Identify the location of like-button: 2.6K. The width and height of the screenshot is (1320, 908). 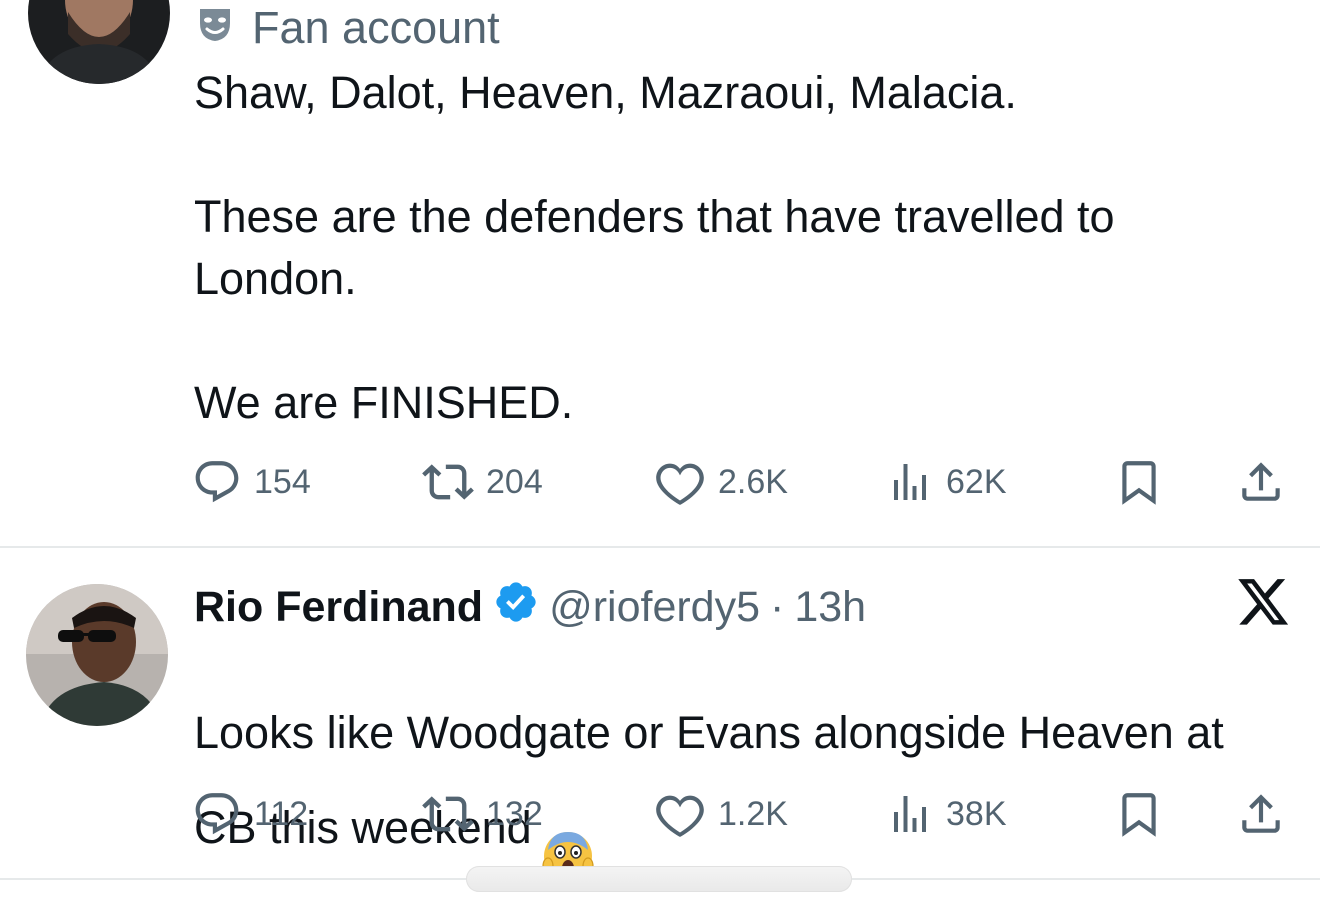
(721, 482).